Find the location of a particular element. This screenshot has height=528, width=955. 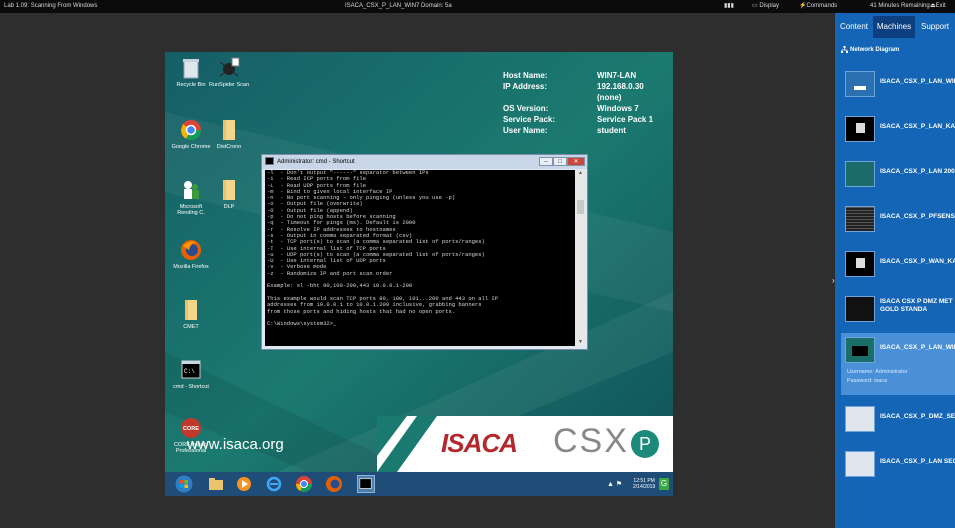

terminal-icon is located at coordinates (365, 483).